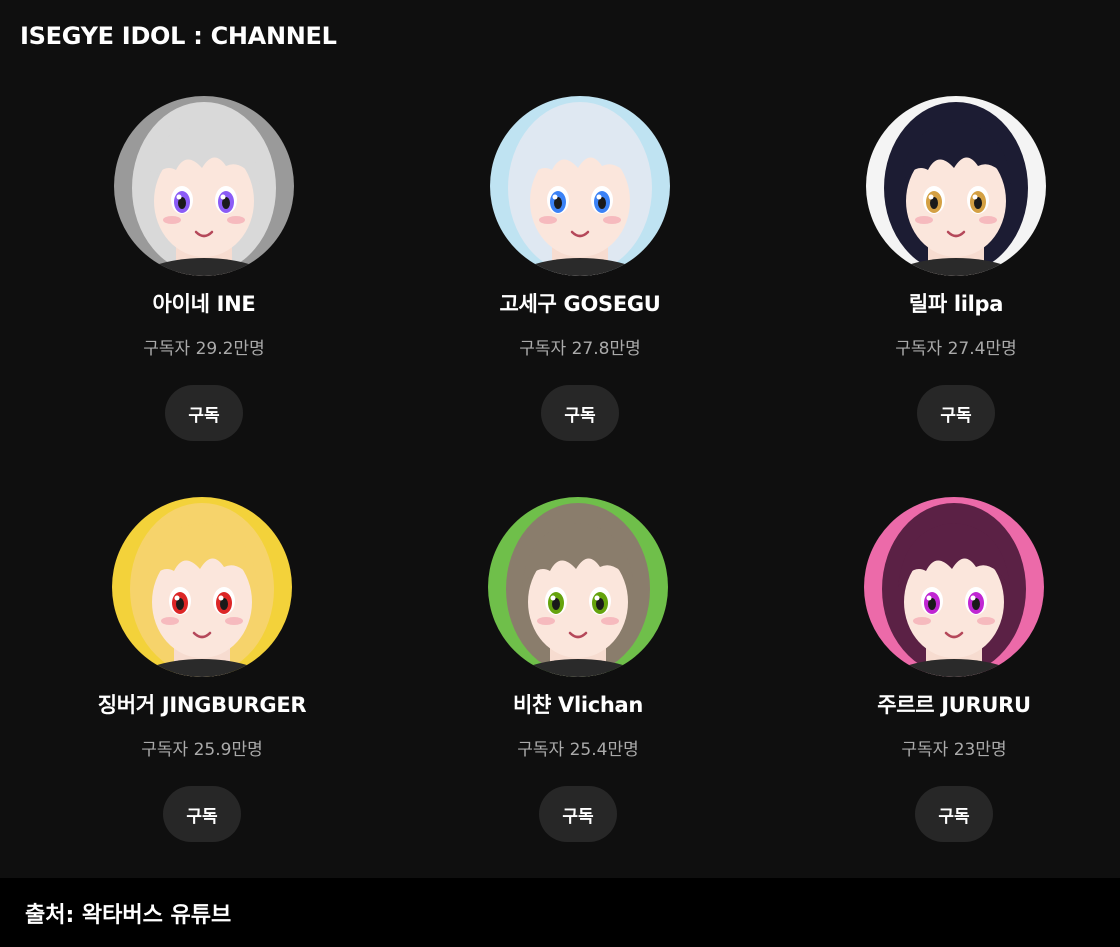 The image size is (1120, 947). I want to click on subscriber-count: 구독자 29.2만명, so click(204, 349).